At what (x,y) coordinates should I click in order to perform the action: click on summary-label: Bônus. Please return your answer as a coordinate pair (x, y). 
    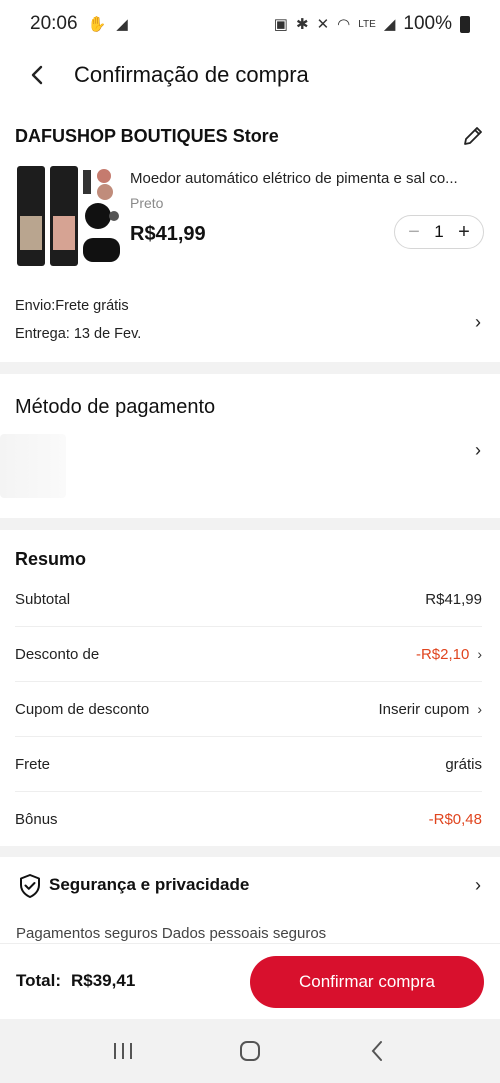
    Looking at the image, I should click on (36, 819).